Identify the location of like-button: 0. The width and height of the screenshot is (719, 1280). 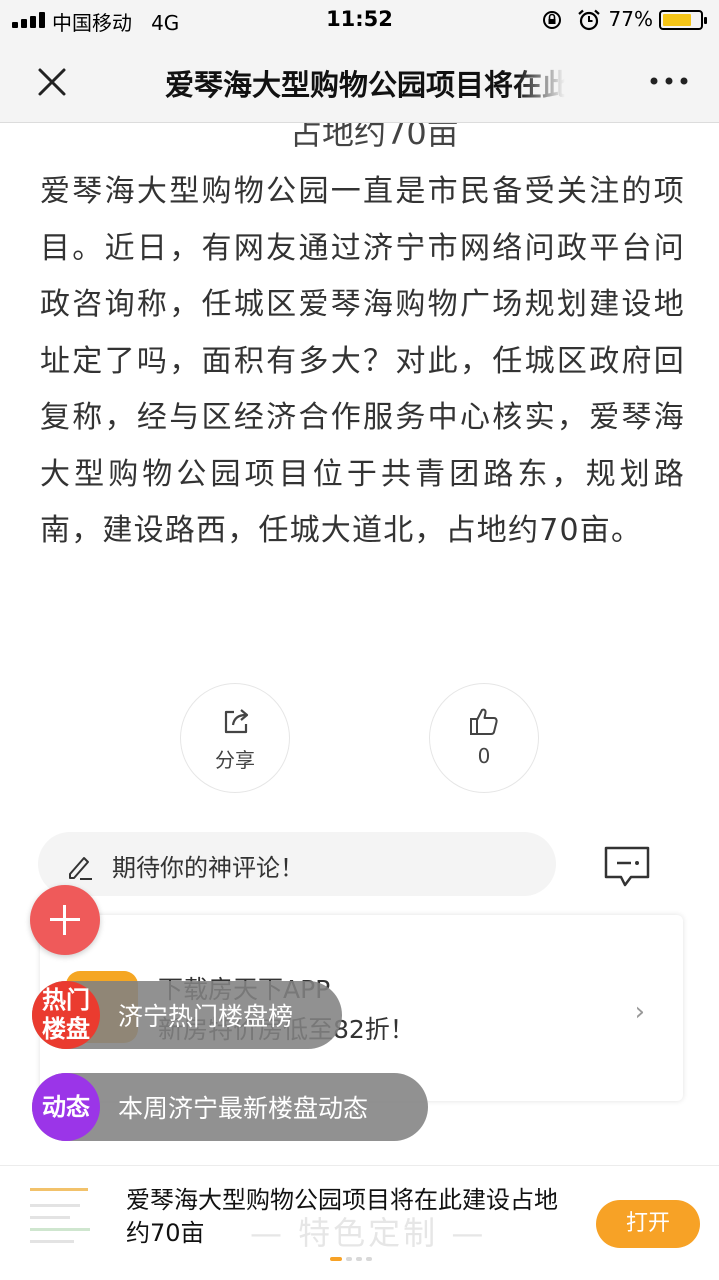
(484, 738).